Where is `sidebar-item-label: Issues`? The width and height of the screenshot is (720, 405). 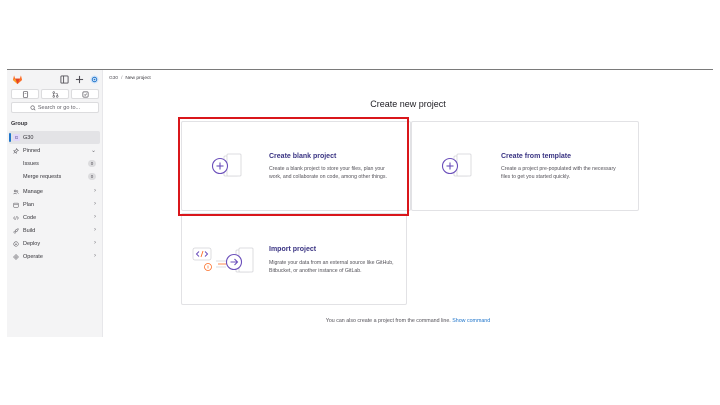 sidebar-item-label: Issues is located at coordinates (31, 163).